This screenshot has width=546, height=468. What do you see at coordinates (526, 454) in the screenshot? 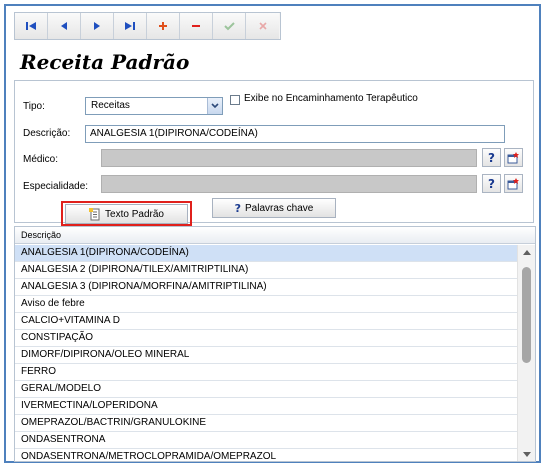
I see `scroll-down-icon` at bounding box center [526, 454].